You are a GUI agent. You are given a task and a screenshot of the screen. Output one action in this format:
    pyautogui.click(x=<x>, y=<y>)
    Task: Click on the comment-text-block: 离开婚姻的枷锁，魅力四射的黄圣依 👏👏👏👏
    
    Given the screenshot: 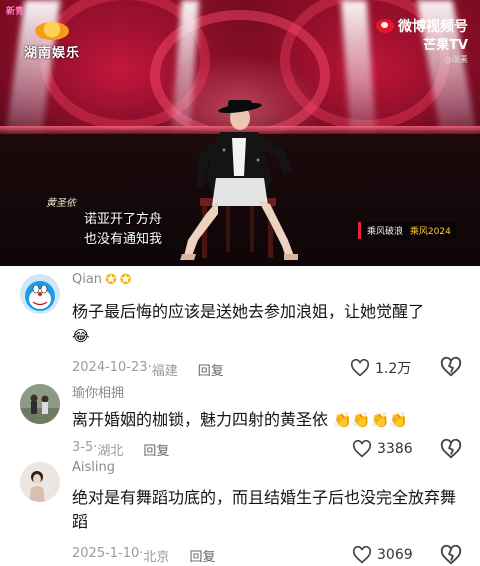 What is the action you would take?
    pyautogui.click(x=268, y=420)
    